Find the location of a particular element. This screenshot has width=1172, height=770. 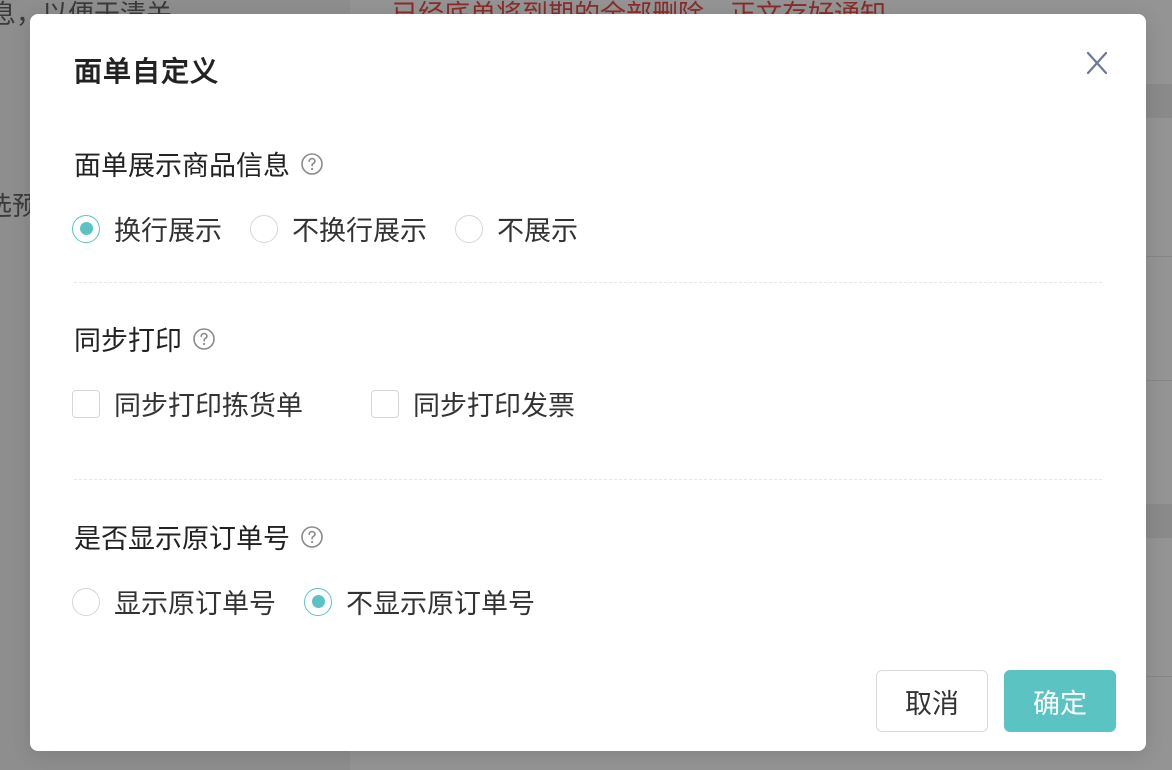

radio-option-no-wrap-display: 不换行展示 is located at coordinates (338, 228).